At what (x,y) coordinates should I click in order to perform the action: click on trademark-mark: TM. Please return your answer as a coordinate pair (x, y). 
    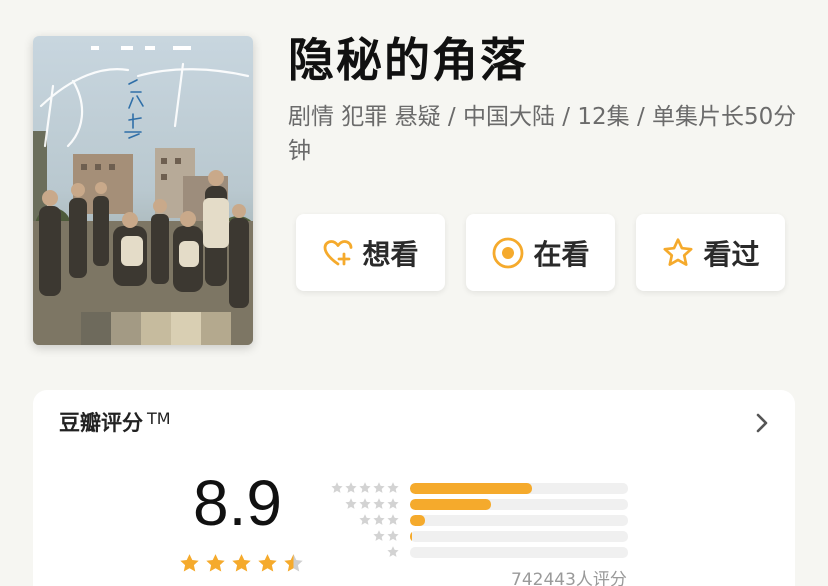
    Looking at the image, I should click on (159, 418).